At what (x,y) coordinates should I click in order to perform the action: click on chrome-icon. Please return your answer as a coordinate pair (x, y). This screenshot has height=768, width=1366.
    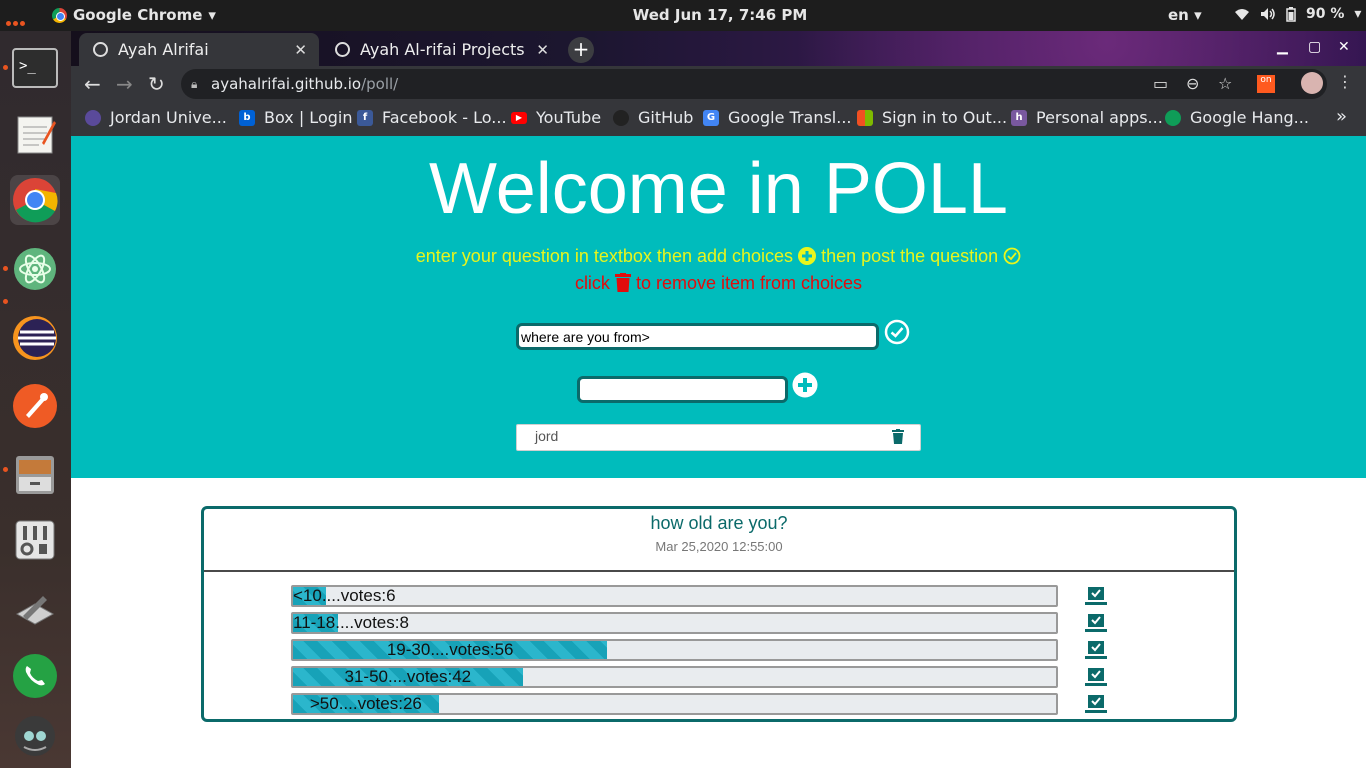
    Looking at the image, I should click on (35, 200).